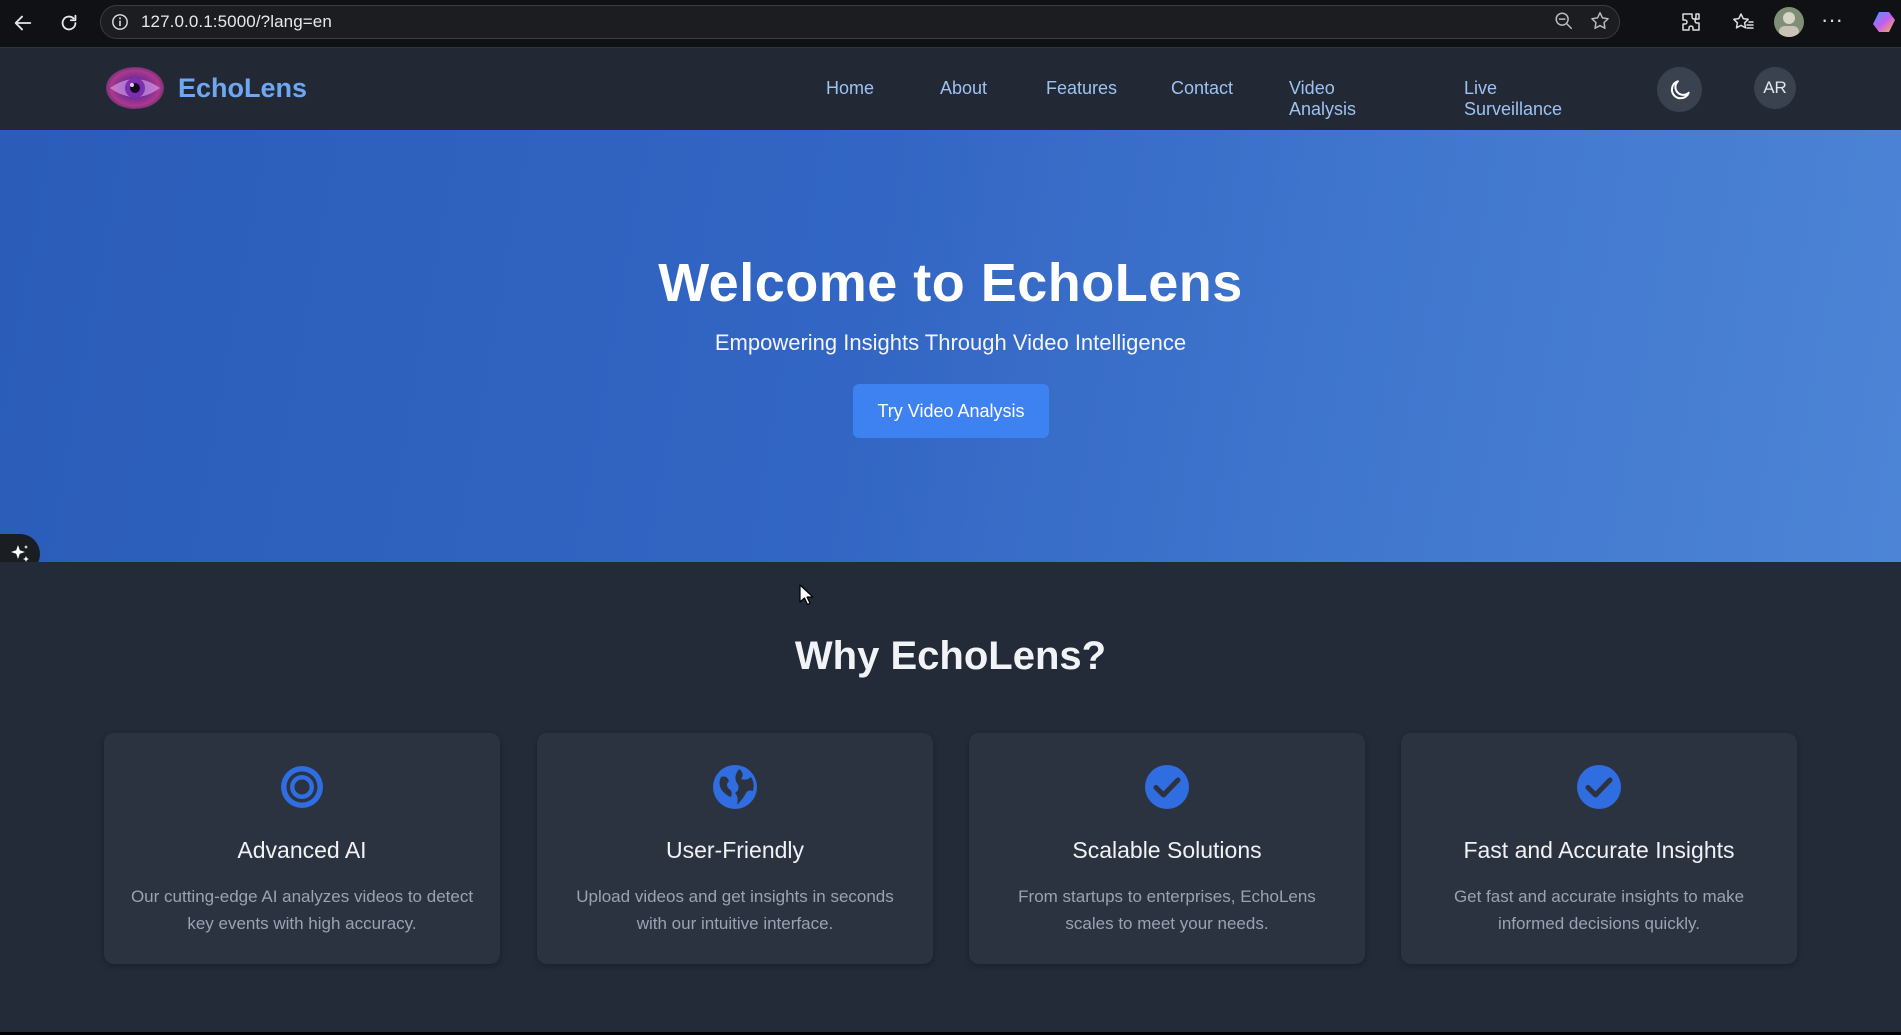  I want to click on theme-toggle-button, so click(1679, 89).